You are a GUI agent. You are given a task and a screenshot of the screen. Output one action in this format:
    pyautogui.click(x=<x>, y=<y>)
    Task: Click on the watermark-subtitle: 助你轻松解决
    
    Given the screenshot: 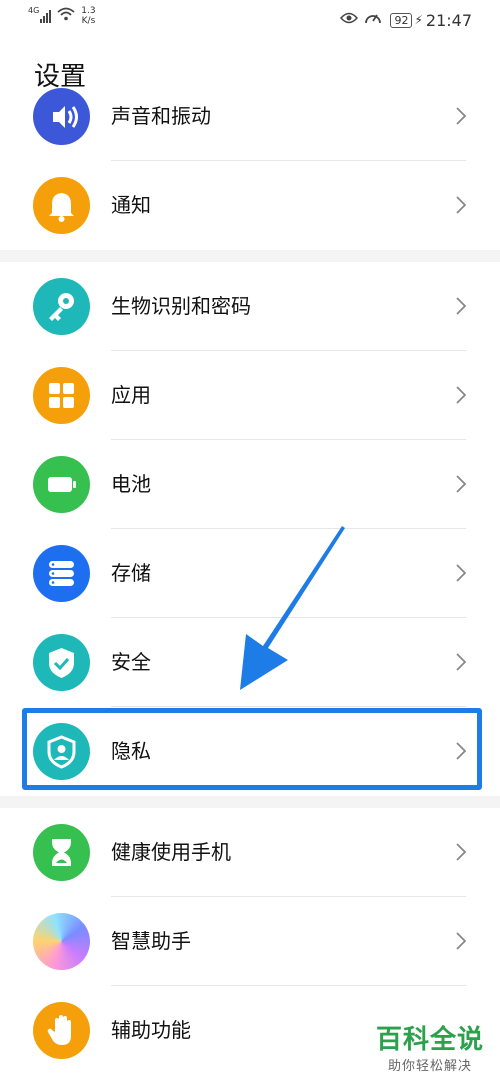 What is the action you would take?
    pyautogui.click(x=429, y=1066)
    